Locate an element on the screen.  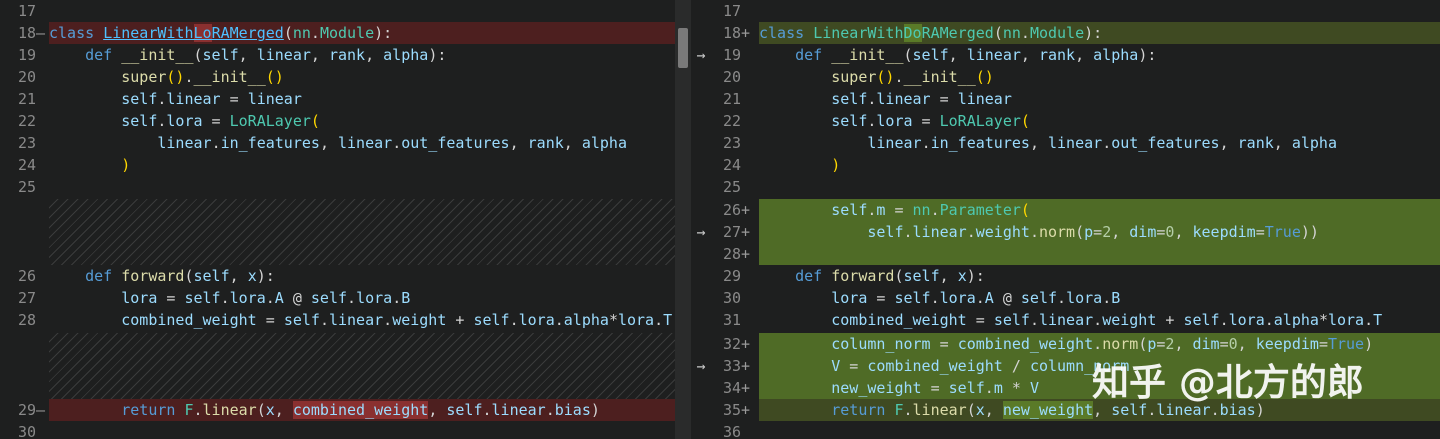
line-number: 33 is located at coordinates (731, 366).